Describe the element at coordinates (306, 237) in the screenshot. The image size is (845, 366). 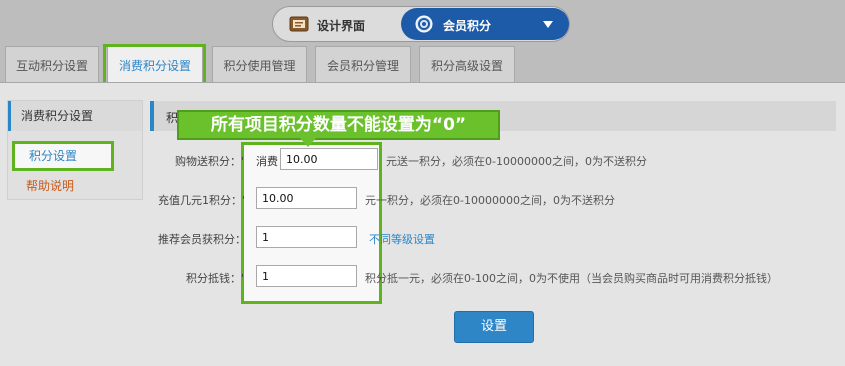
I see `referral-points-input` at that location.